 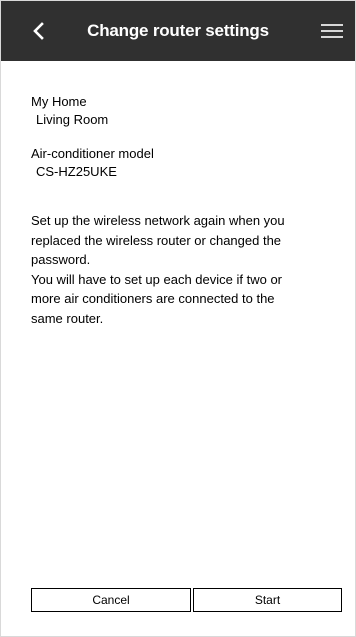 I want to click on app-header: Change router settings, so click(x=178, y=31).